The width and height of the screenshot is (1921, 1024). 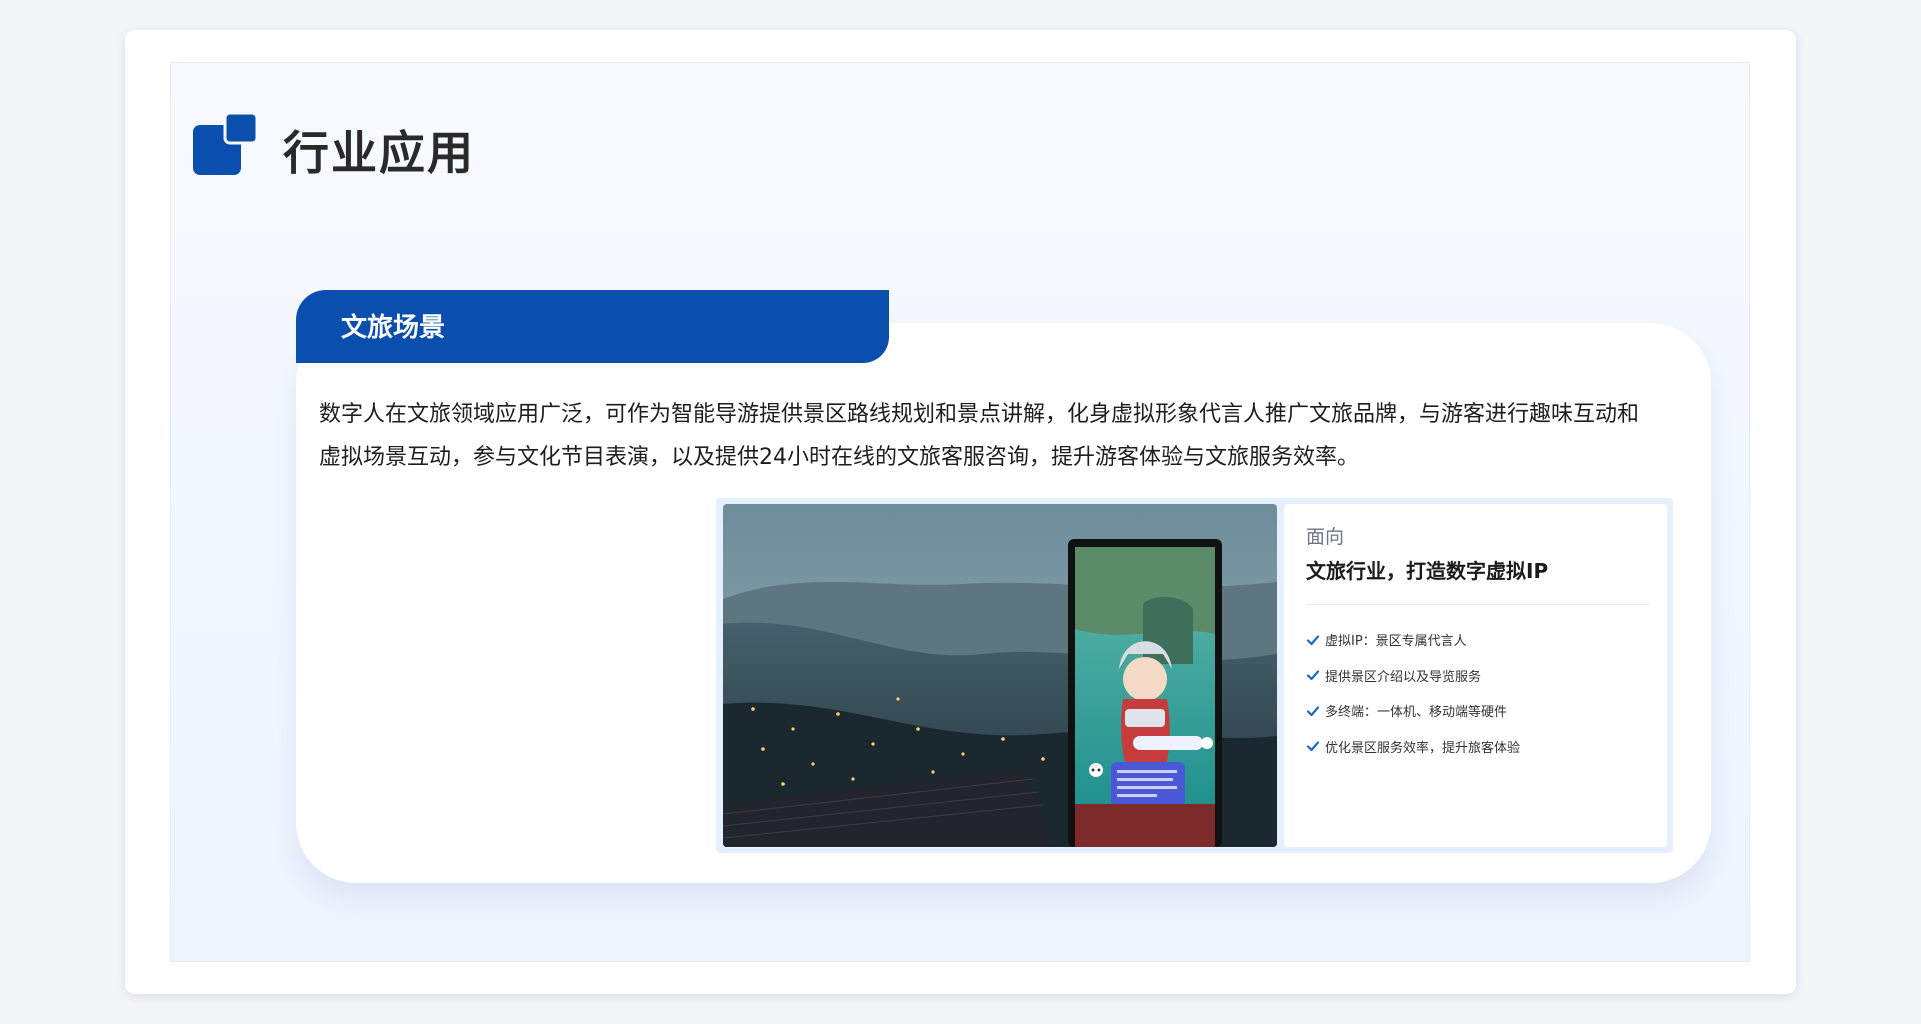 I want to click on feature-text: 多终端：一体机、移动端等硬件, so click(x=1416, y=713).